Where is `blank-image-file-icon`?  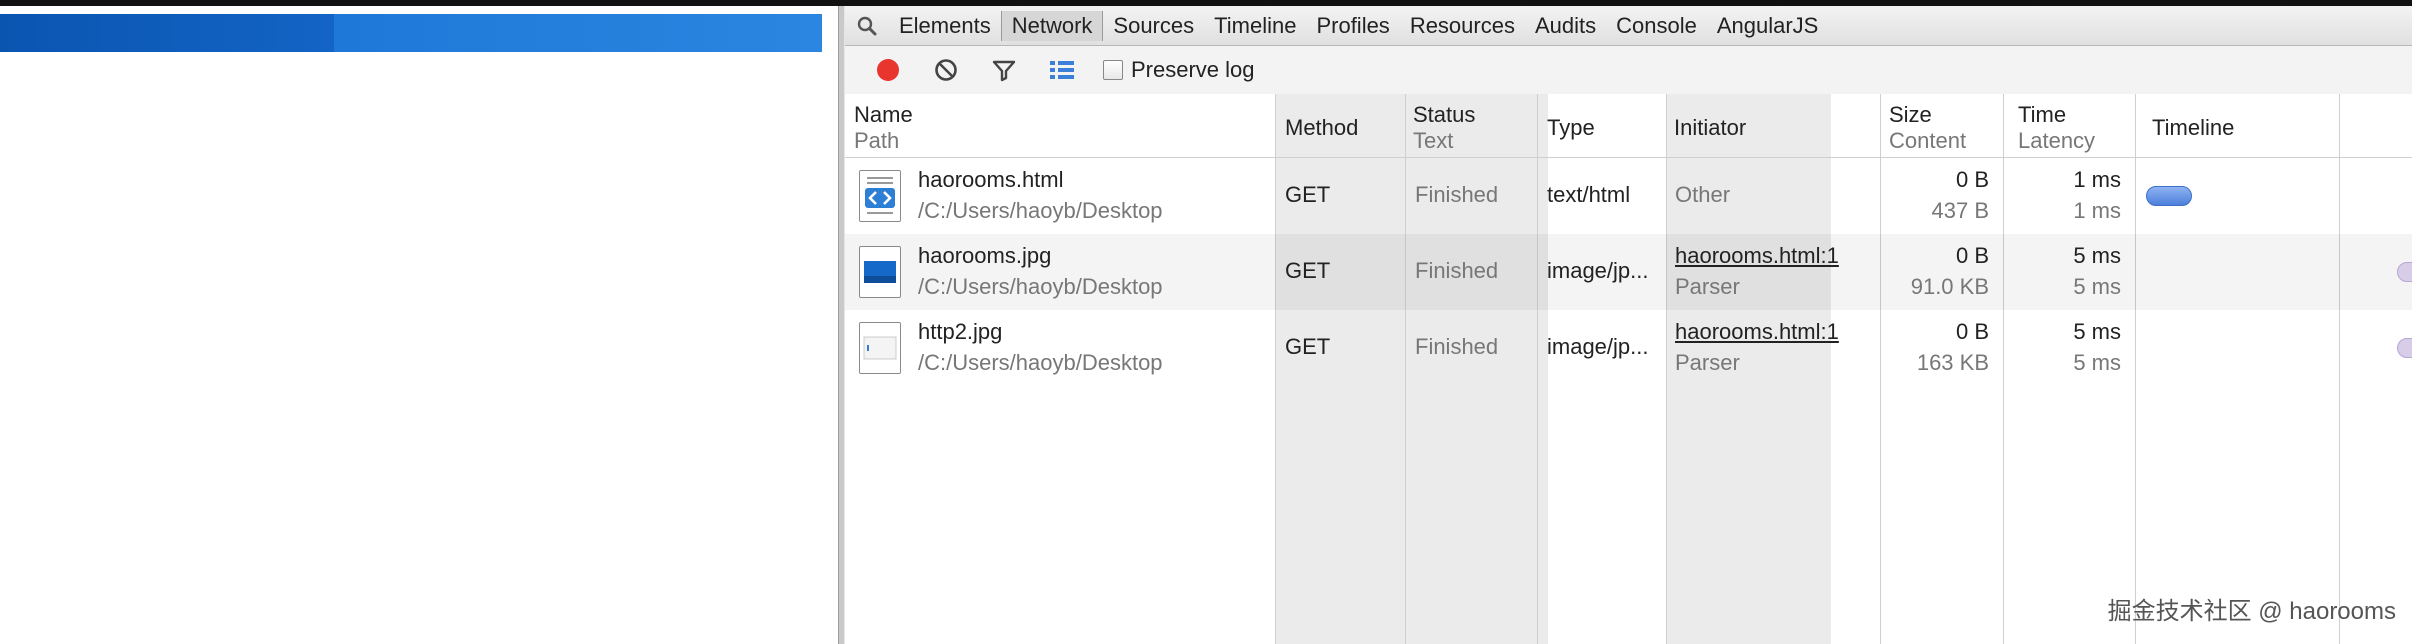
blank-image-file-icon is located at coordinates (880, 348).